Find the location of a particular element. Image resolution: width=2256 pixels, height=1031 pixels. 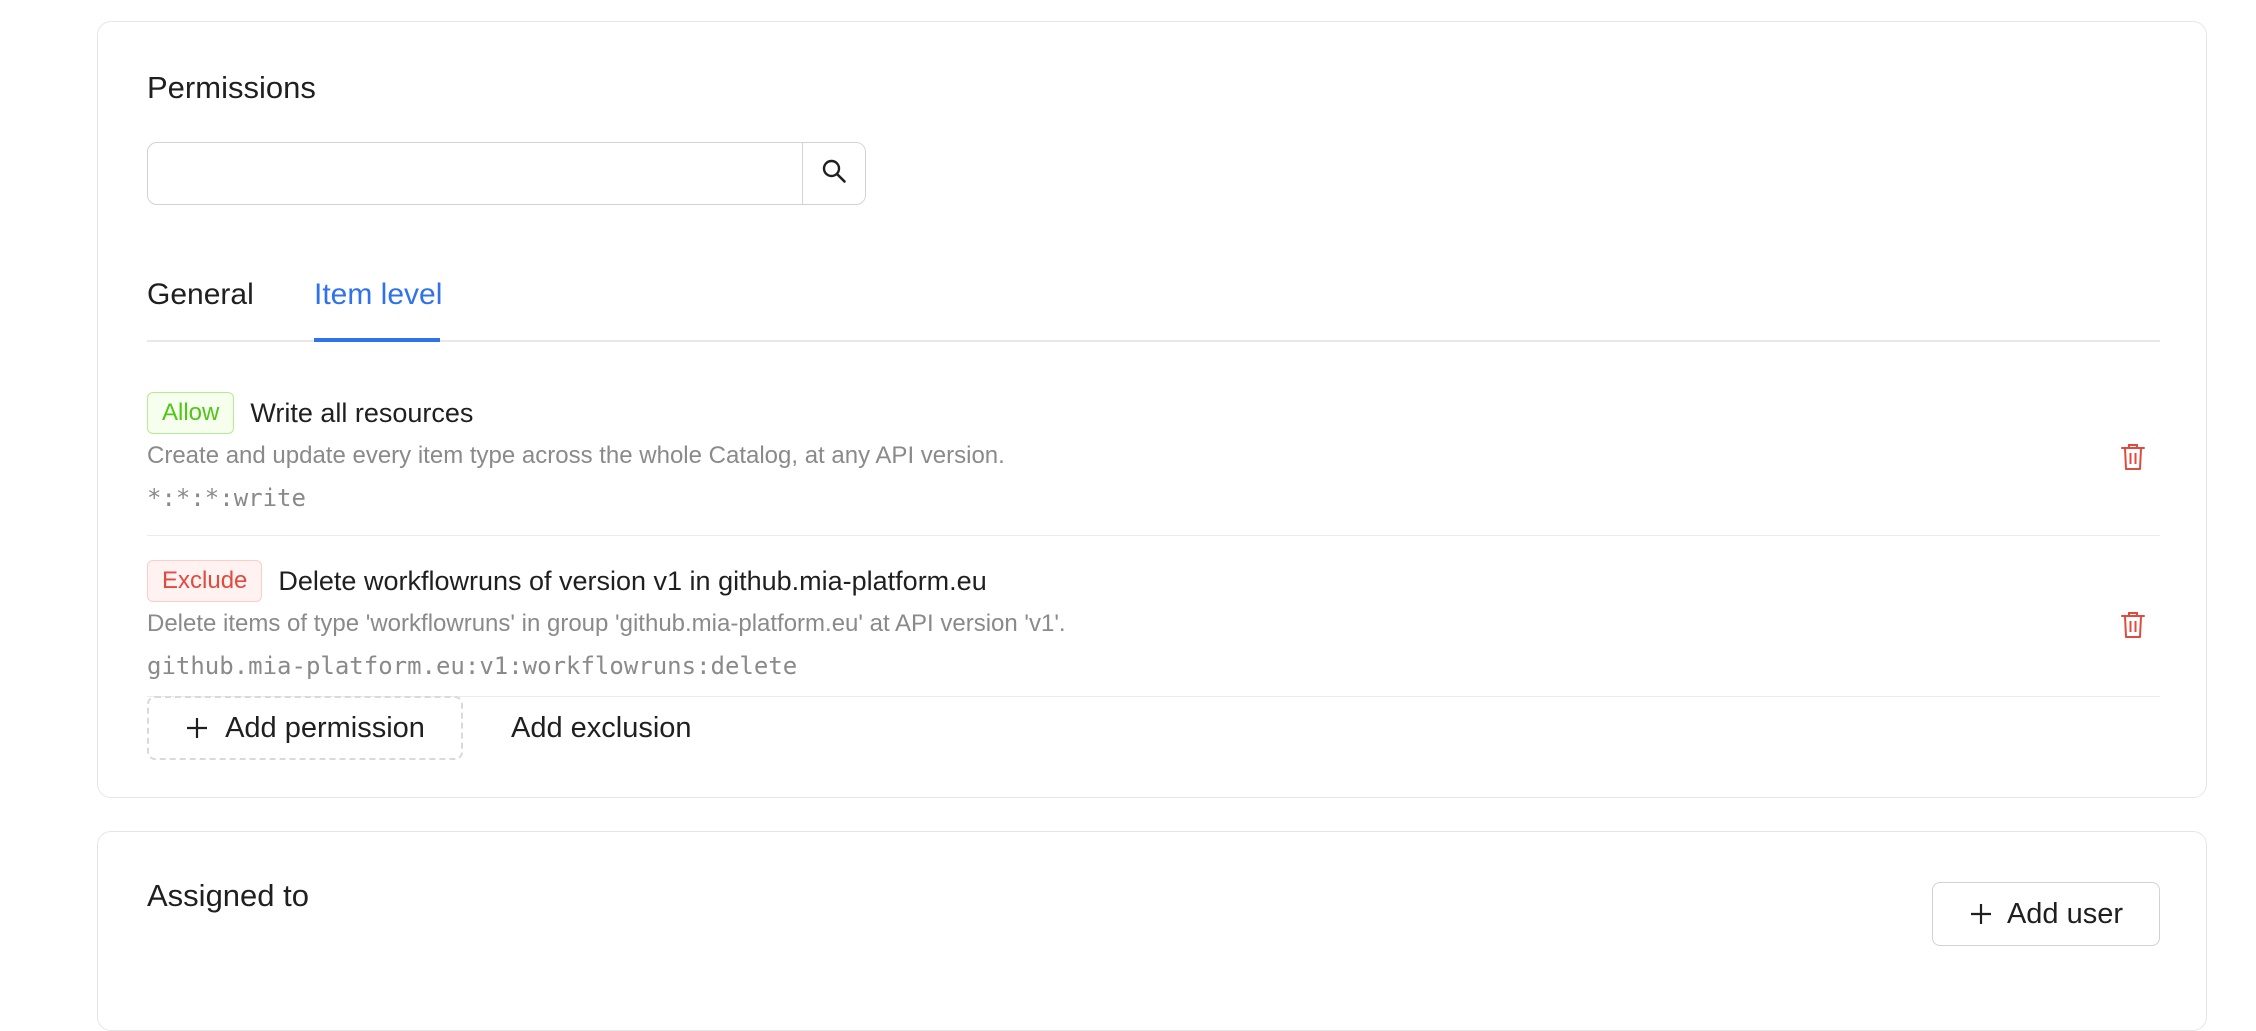

add-permission-button: Add permission is located at coordinates (305, 728).